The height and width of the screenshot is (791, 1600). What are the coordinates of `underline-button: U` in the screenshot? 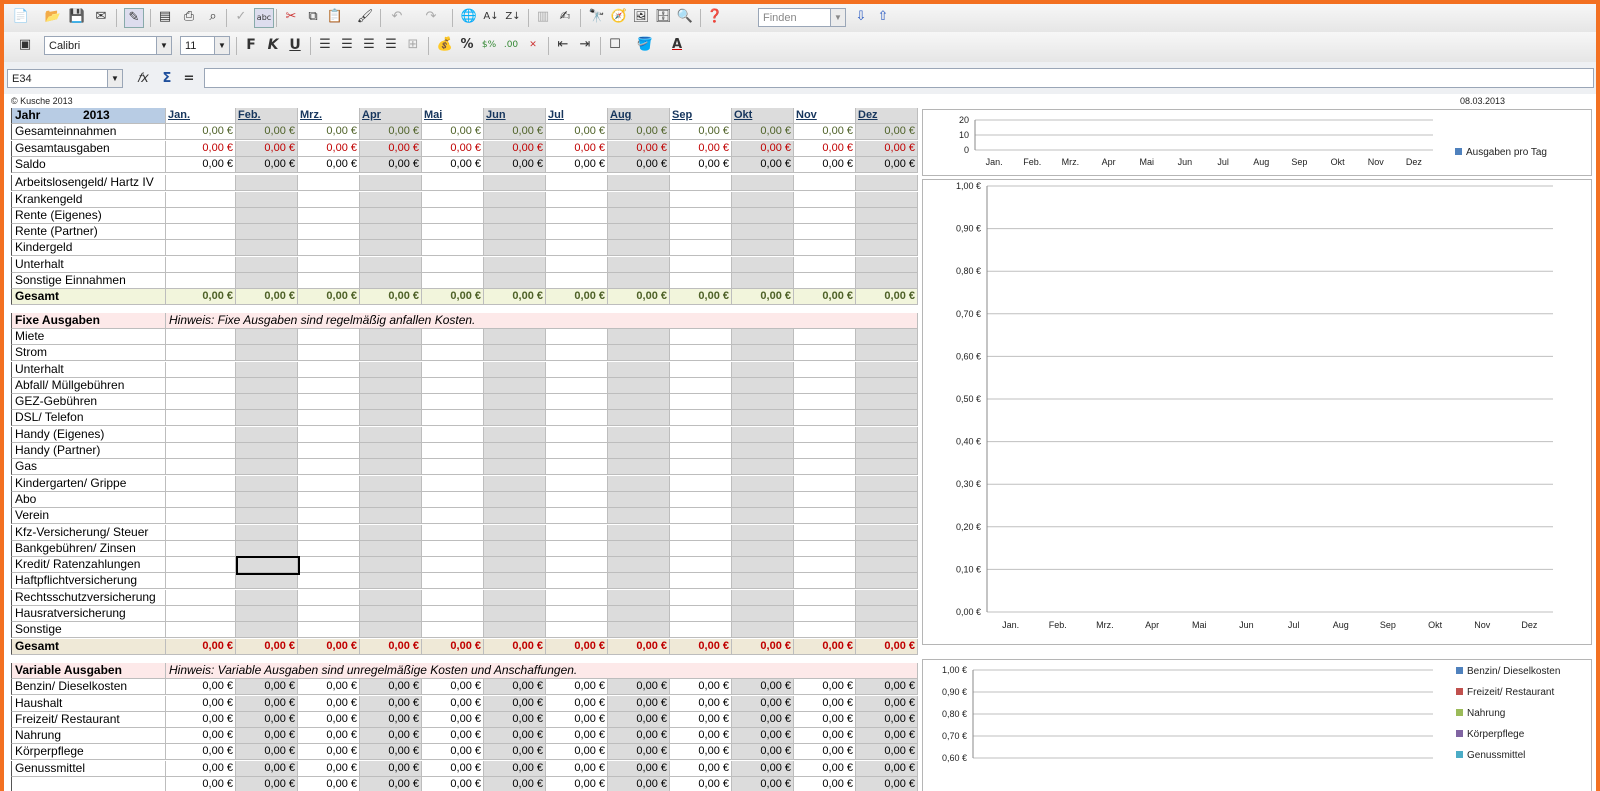 It's located at (295, 45).